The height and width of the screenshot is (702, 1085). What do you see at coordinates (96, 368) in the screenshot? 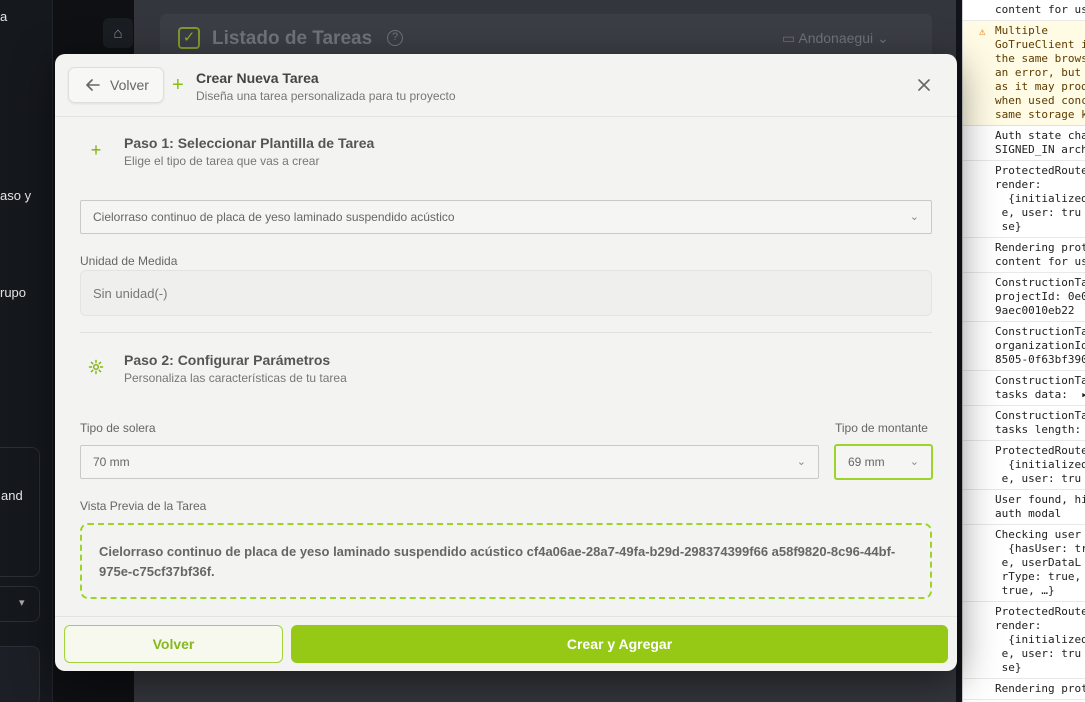
I see `settings-icon` at bounding box center [96, 368].